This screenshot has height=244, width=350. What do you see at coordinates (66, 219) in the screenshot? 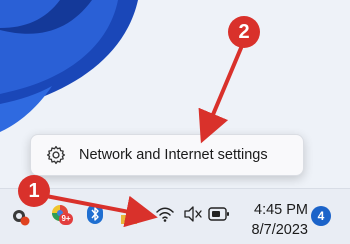
I see `app-notification-badge: 9+` at bounding box center [66, 219].